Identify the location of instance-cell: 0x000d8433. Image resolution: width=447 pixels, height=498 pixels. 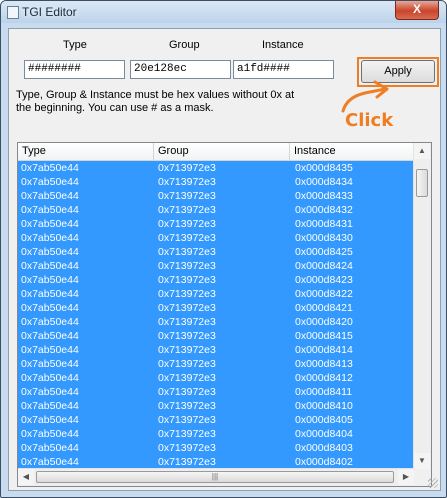
(324, 196).